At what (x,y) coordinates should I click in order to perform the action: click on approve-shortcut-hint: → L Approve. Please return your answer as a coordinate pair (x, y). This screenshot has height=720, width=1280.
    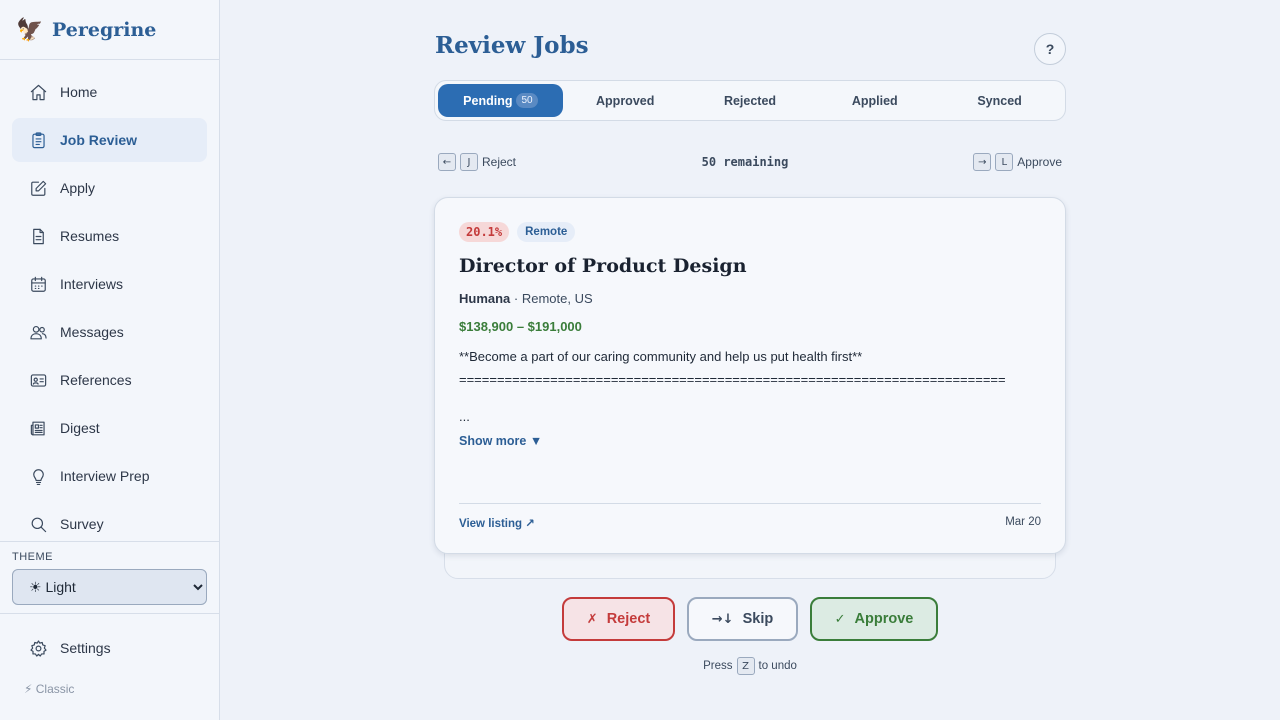
    Looking at the image, I should click on (1017, 162).